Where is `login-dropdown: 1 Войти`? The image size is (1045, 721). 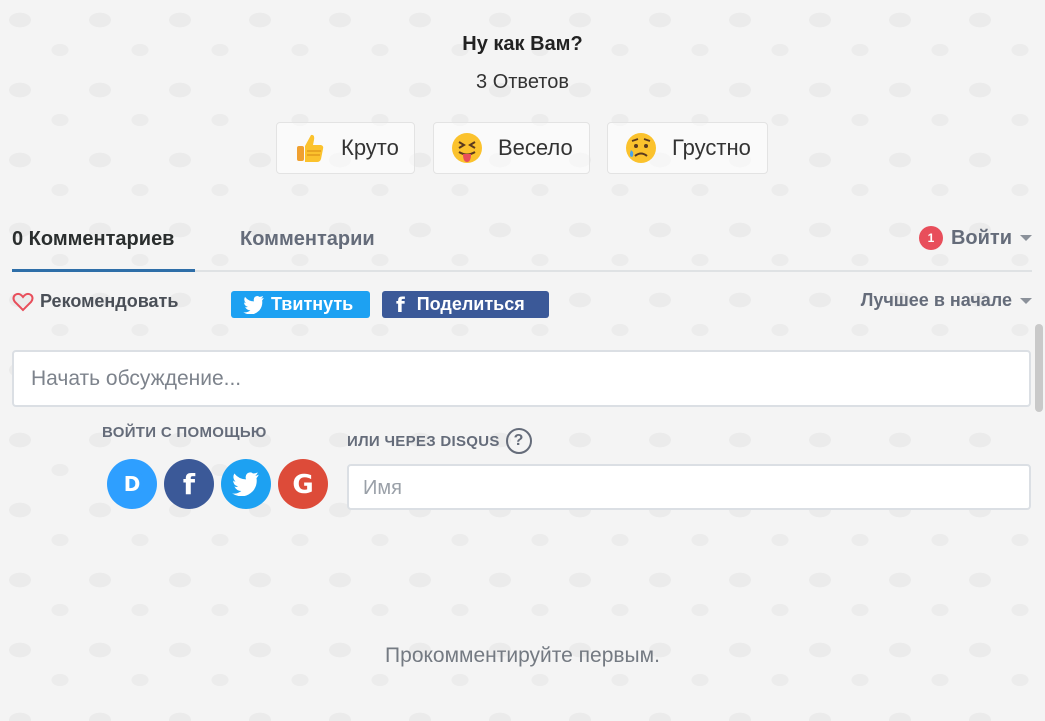
login-dropdown: 1 Войти is located at coordinates (975, 238).